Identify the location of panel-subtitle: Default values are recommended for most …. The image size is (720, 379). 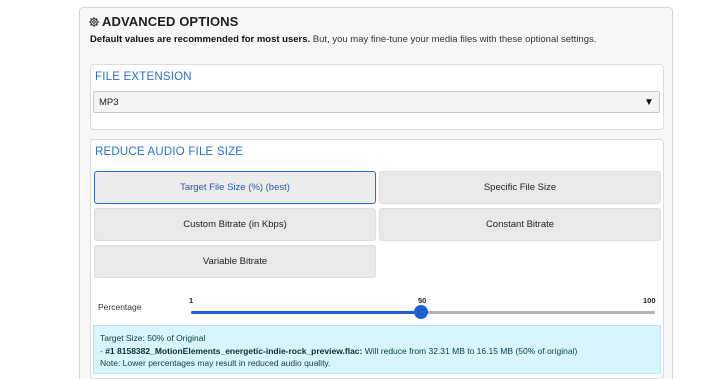
(343, 39).